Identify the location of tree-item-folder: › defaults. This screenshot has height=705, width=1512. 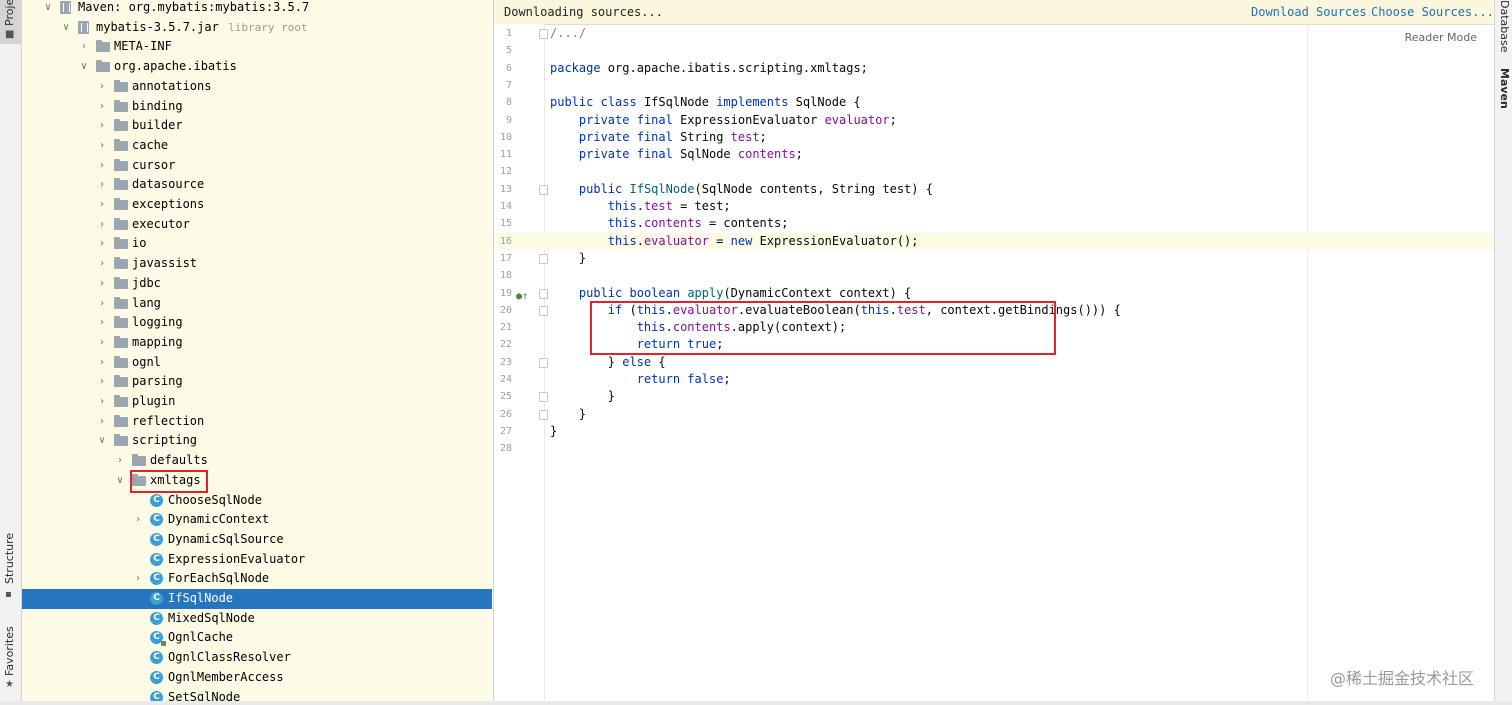
(257, 461).